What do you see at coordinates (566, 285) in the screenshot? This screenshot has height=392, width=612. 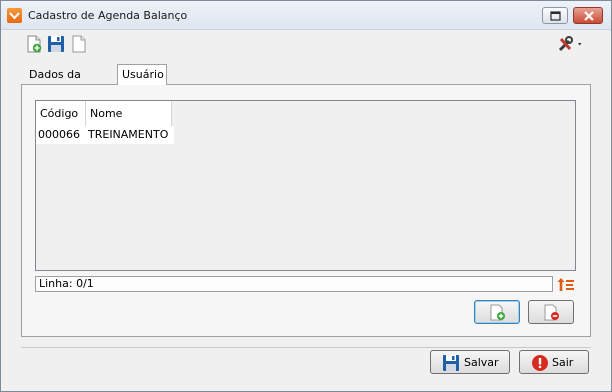 I see `sort-icon` at bounding box center [566, 285].